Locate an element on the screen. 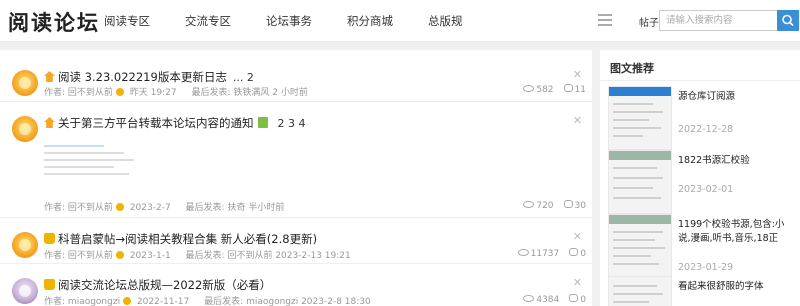  recommend-item: 1822书源汇校验 2023-02-01 is located at coordinates (701, 182).